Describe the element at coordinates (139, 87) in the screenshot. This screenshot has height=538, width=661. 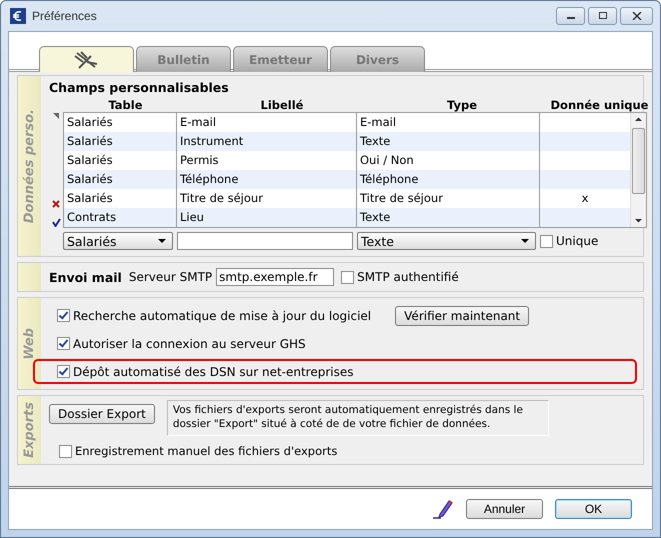
I see `section-title: Champs personnalisables` at that location.